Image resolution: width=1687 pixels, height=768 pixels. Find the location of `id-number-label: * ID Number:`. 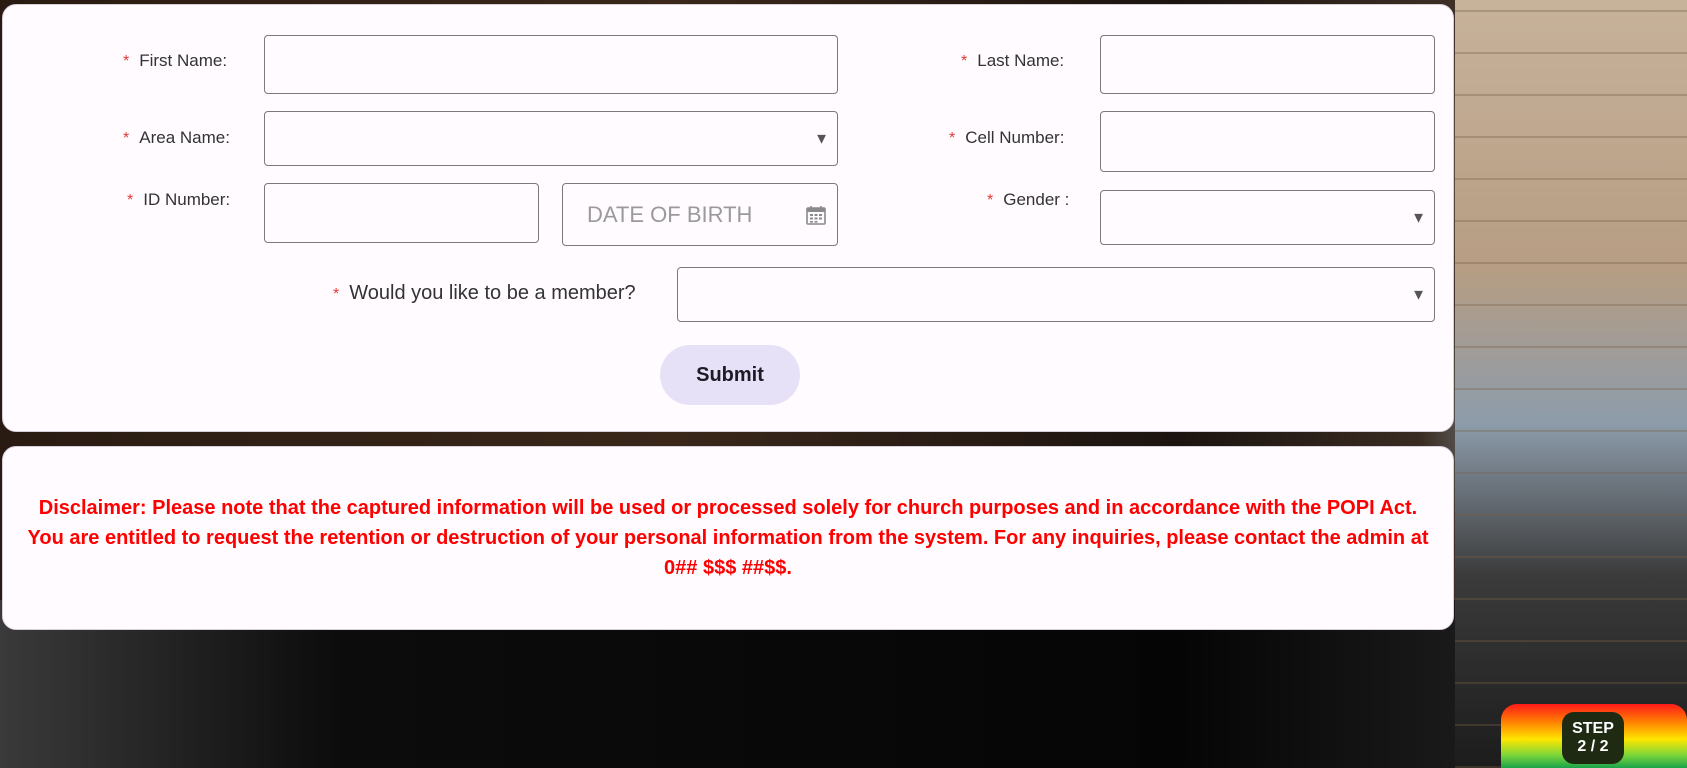

id-number-label: * ID Number: is located at coordinates (179, 199).